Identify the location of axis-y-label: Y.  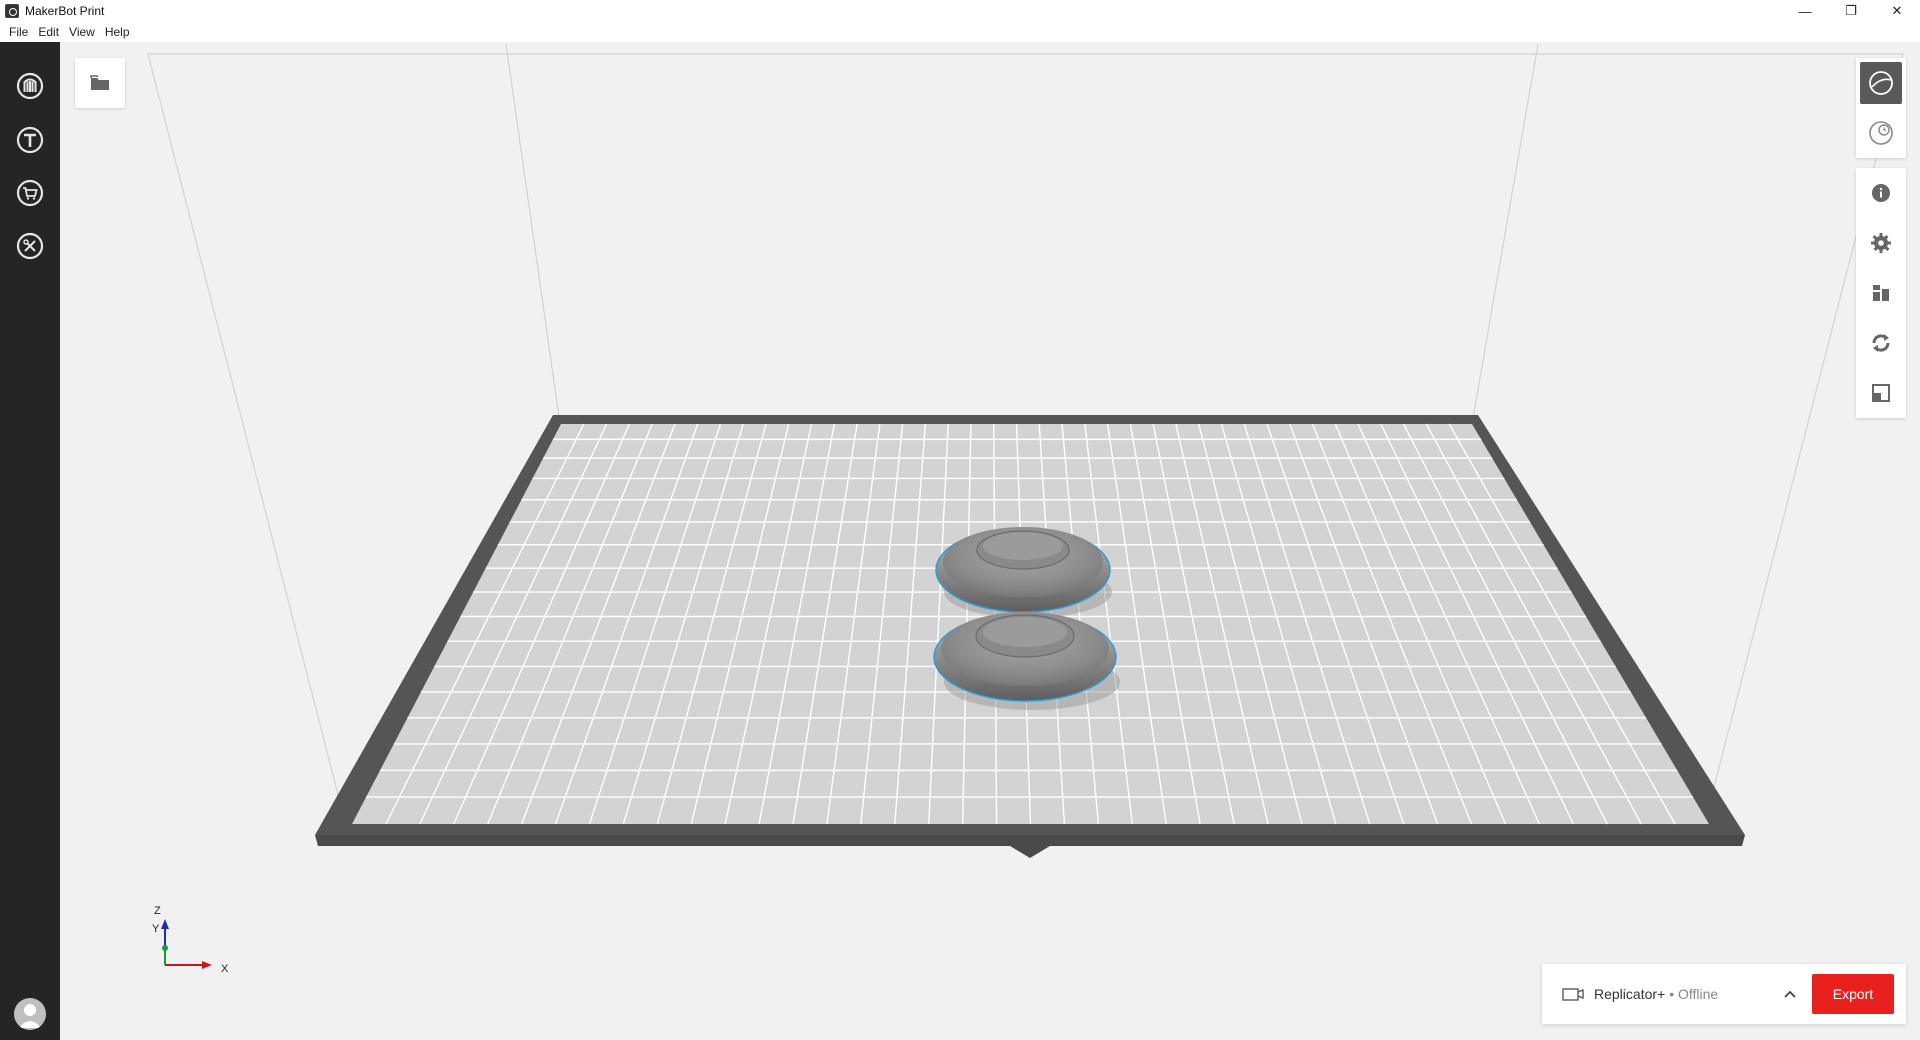
(156, 929).